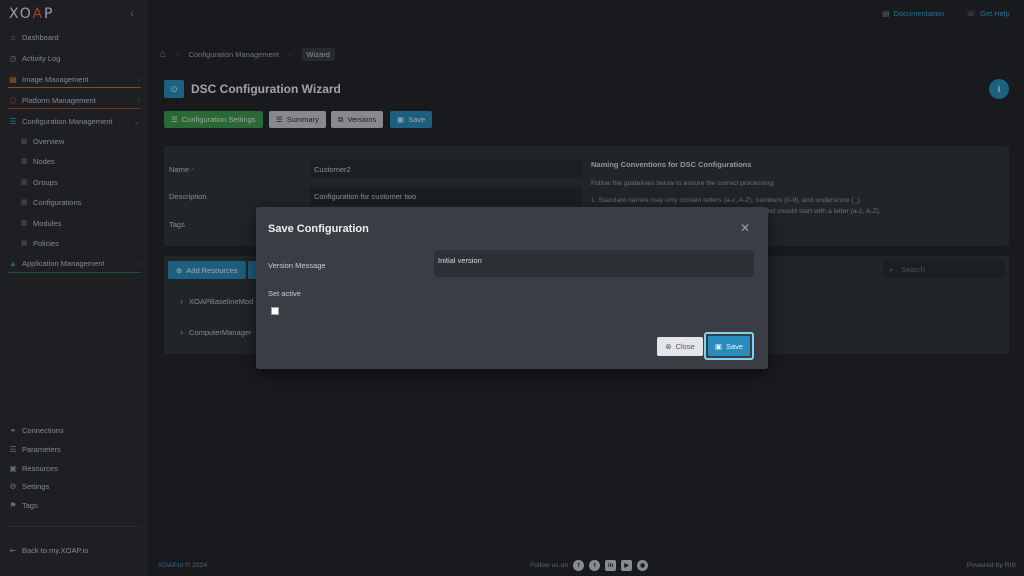 The width and height of the screenshot is (1024, 576). I want to click on save-button: ▣ Save, so click(729, 346).